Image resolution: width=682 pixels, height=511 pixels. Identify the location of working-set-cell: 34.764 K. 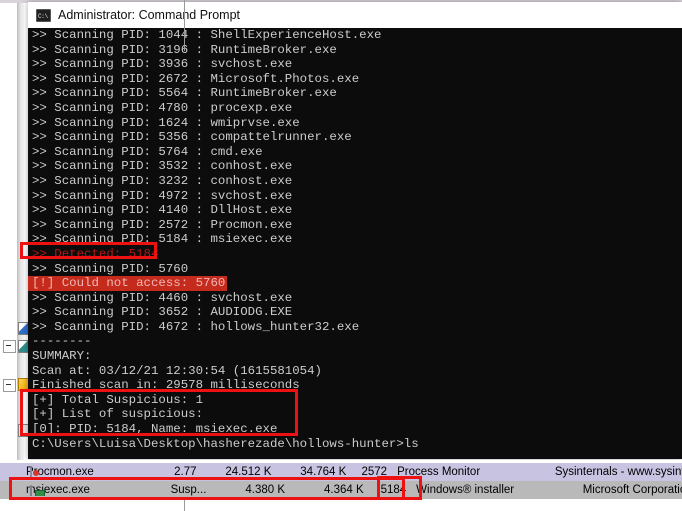
(323, 472).